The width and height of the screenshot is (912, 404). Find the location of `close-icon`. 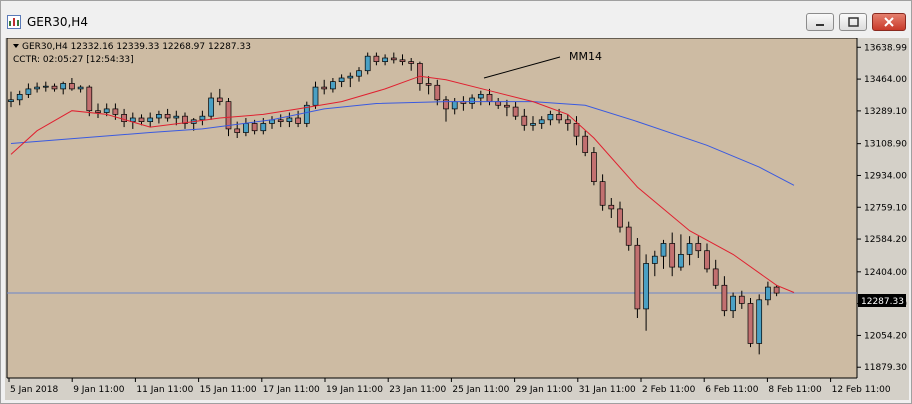

close-icon is located at coordinates (889, 22).